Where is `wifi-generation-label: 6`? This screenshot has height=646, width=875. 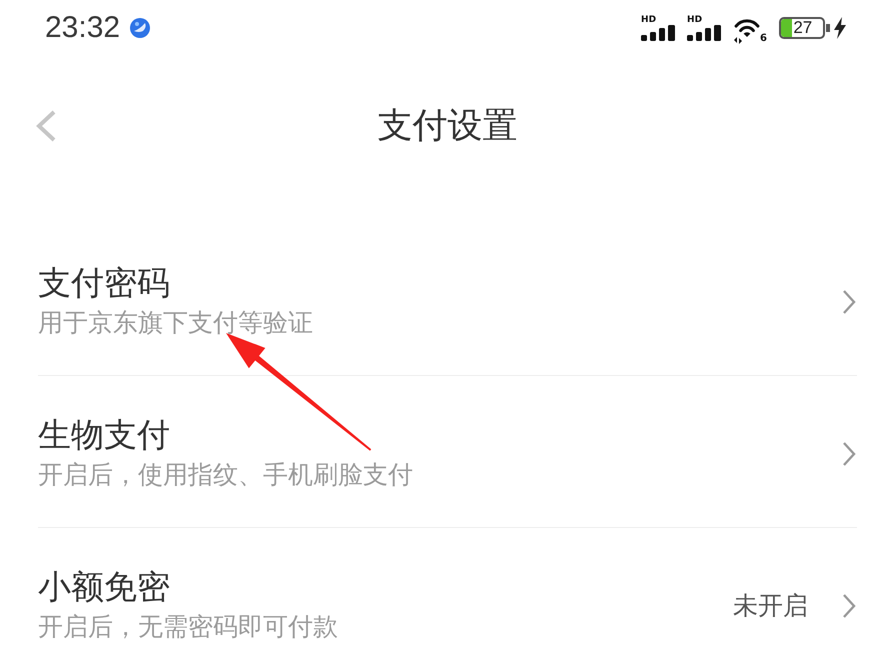 wifi-generation-label: 6 is located at coordinates (763, 39).